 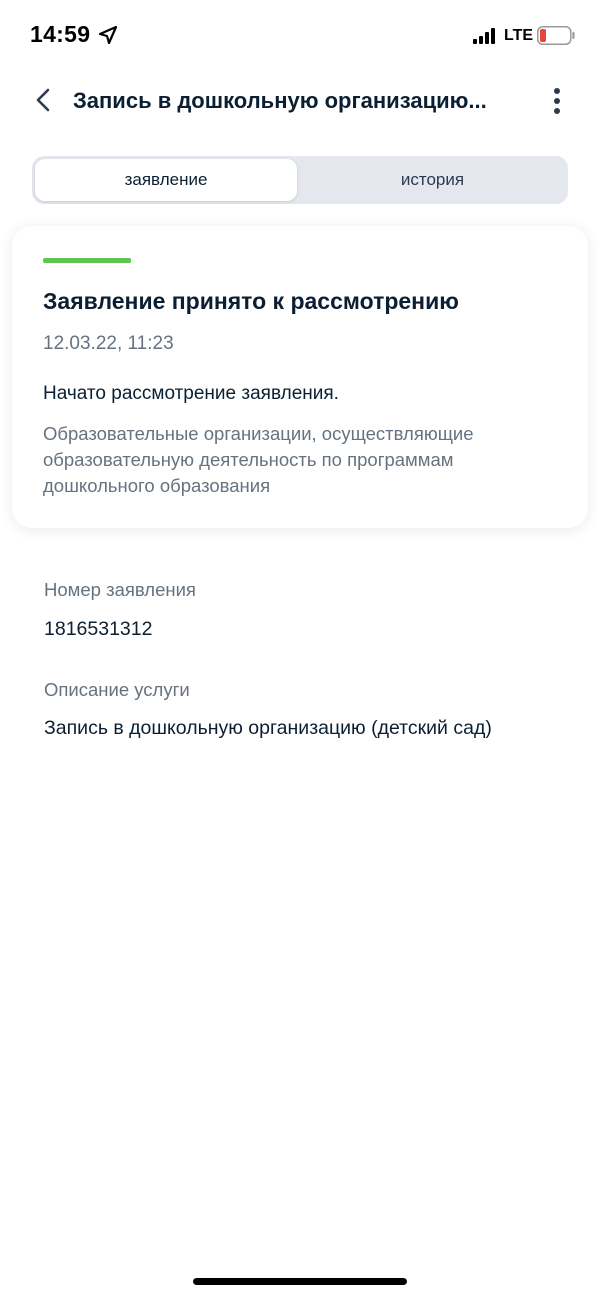 I want to click on chevron-left-icon, so click(x=44, y=100).